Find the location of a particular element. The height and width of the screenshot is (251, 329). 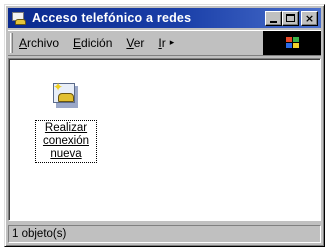

maximize-icon is located at coordinates (290, 17).